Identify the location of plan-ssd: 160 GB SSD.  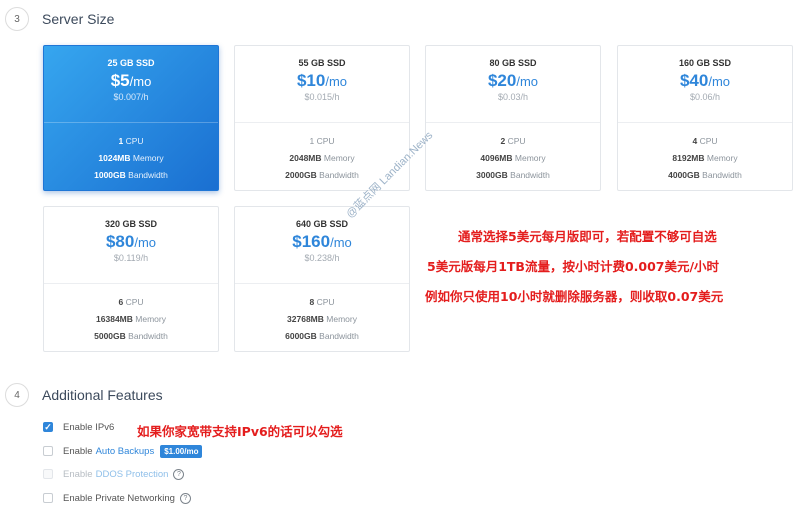
(705, 63).